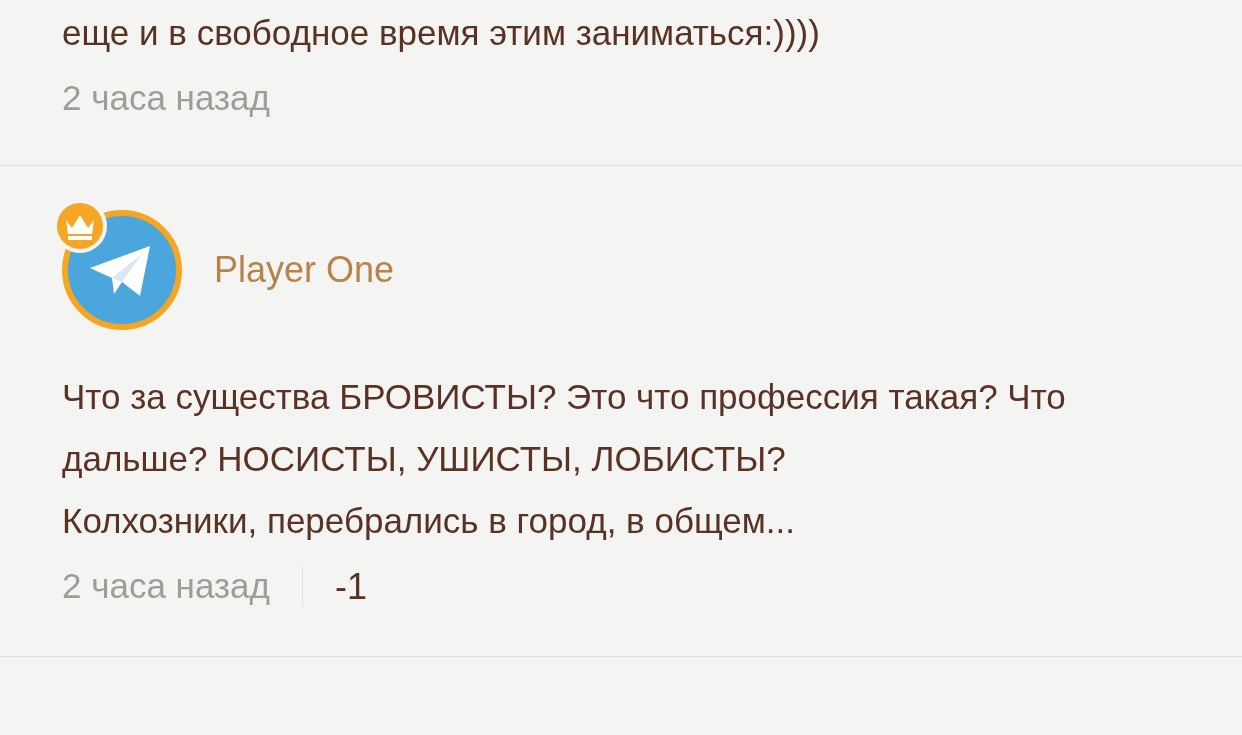  What do you see at coordinates (304, 269) in the screenshot?
I see `author-name: Player One` at bounding box center [304, 269].